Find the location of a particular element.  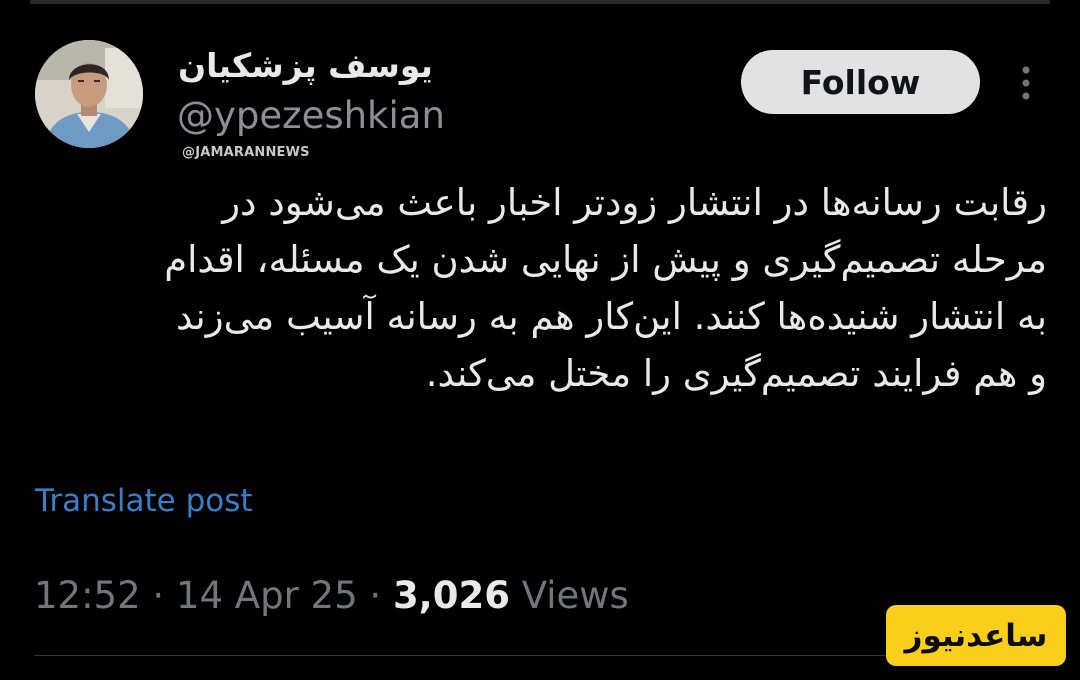

follow-button: Follow is located at coordinates (860, 82).